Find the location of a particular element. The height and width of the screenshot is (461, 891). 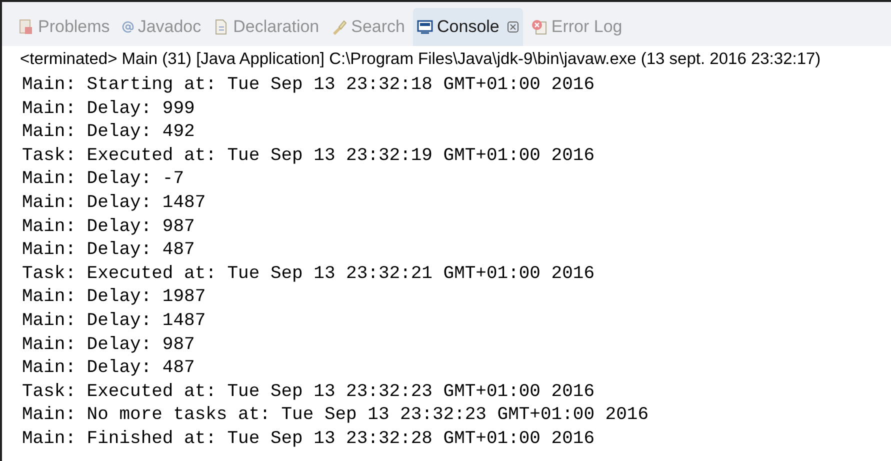

at-icon is located at coordinates (128, 27).